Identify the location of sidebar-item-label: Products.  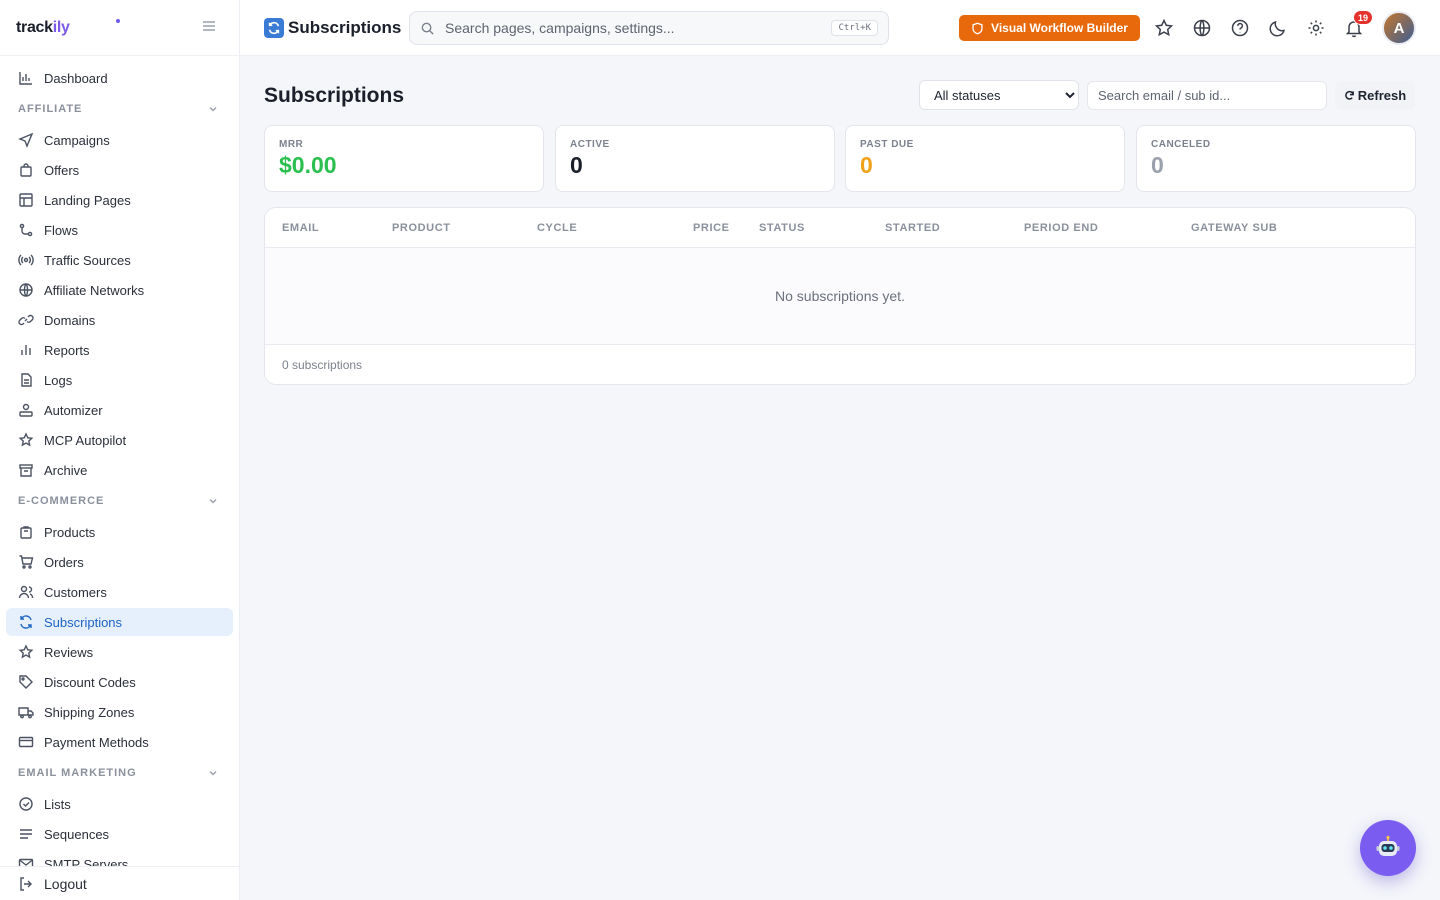
(70, 532).